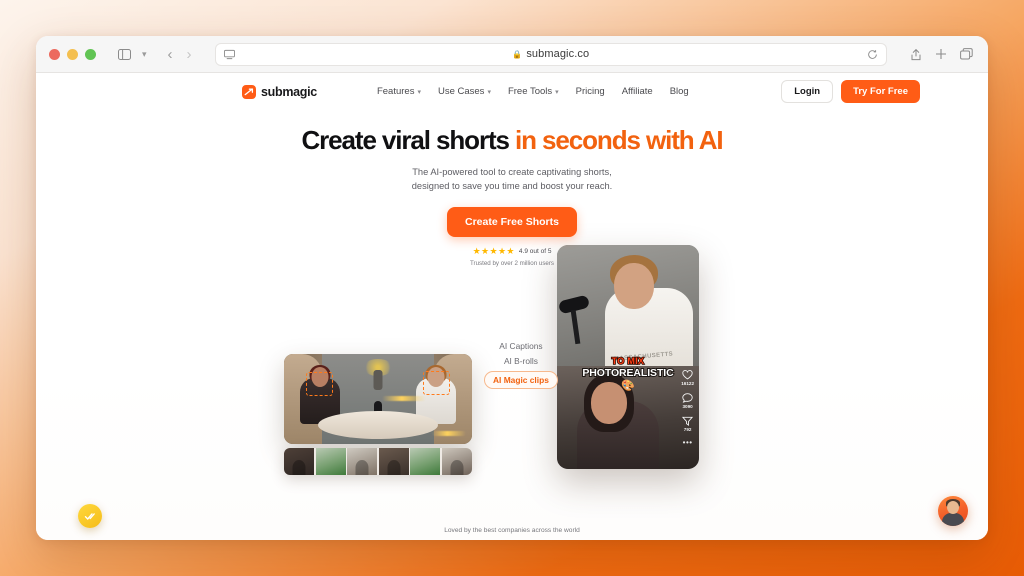 This screenshot has width=1024, height=576. I want to click on social-actions-overlay: 16122 3090 792 •••, so click(687, 408).